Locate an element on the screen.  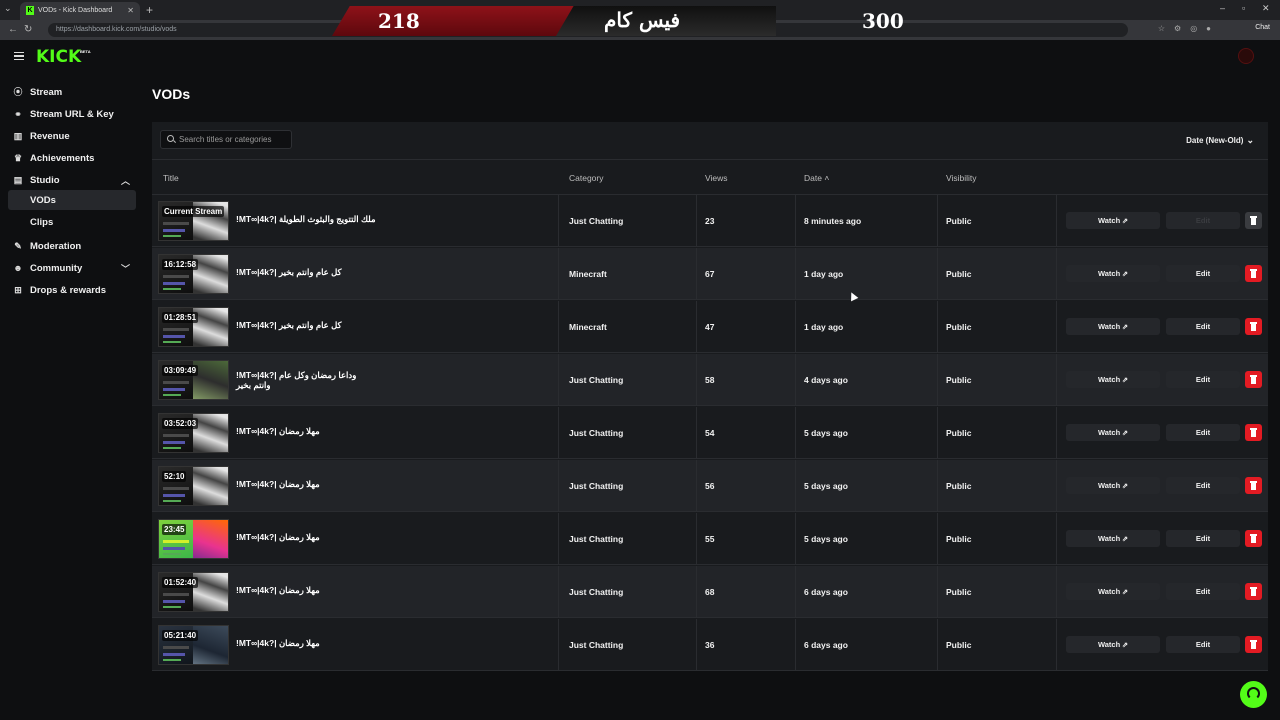
sort-dropdown: Date (New-Old) ⌄ is located at coordinates (1220, 140).